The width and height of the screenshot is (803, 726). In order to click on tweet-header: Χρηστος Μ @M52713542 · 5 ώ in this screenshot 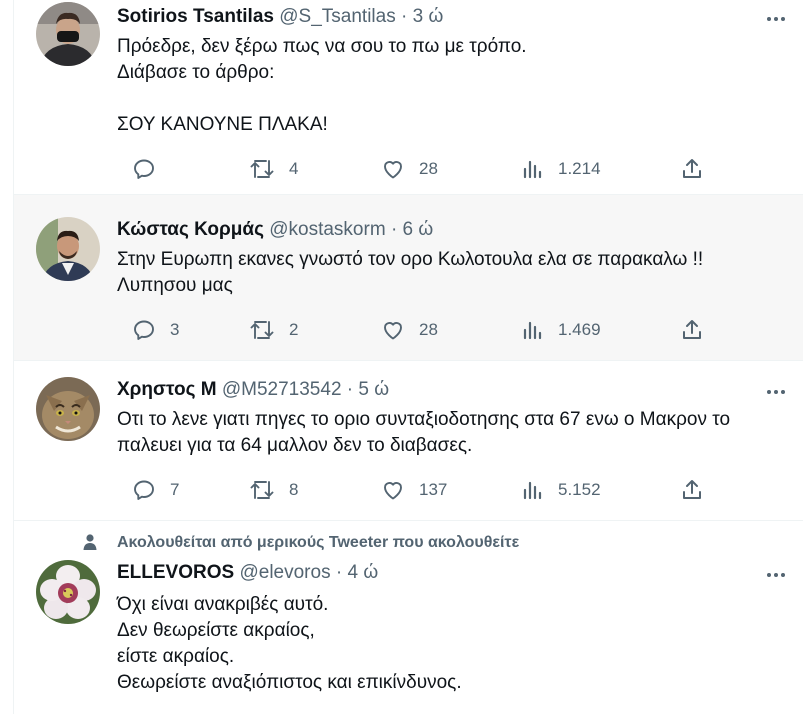, I will do `click(440, 390)`.